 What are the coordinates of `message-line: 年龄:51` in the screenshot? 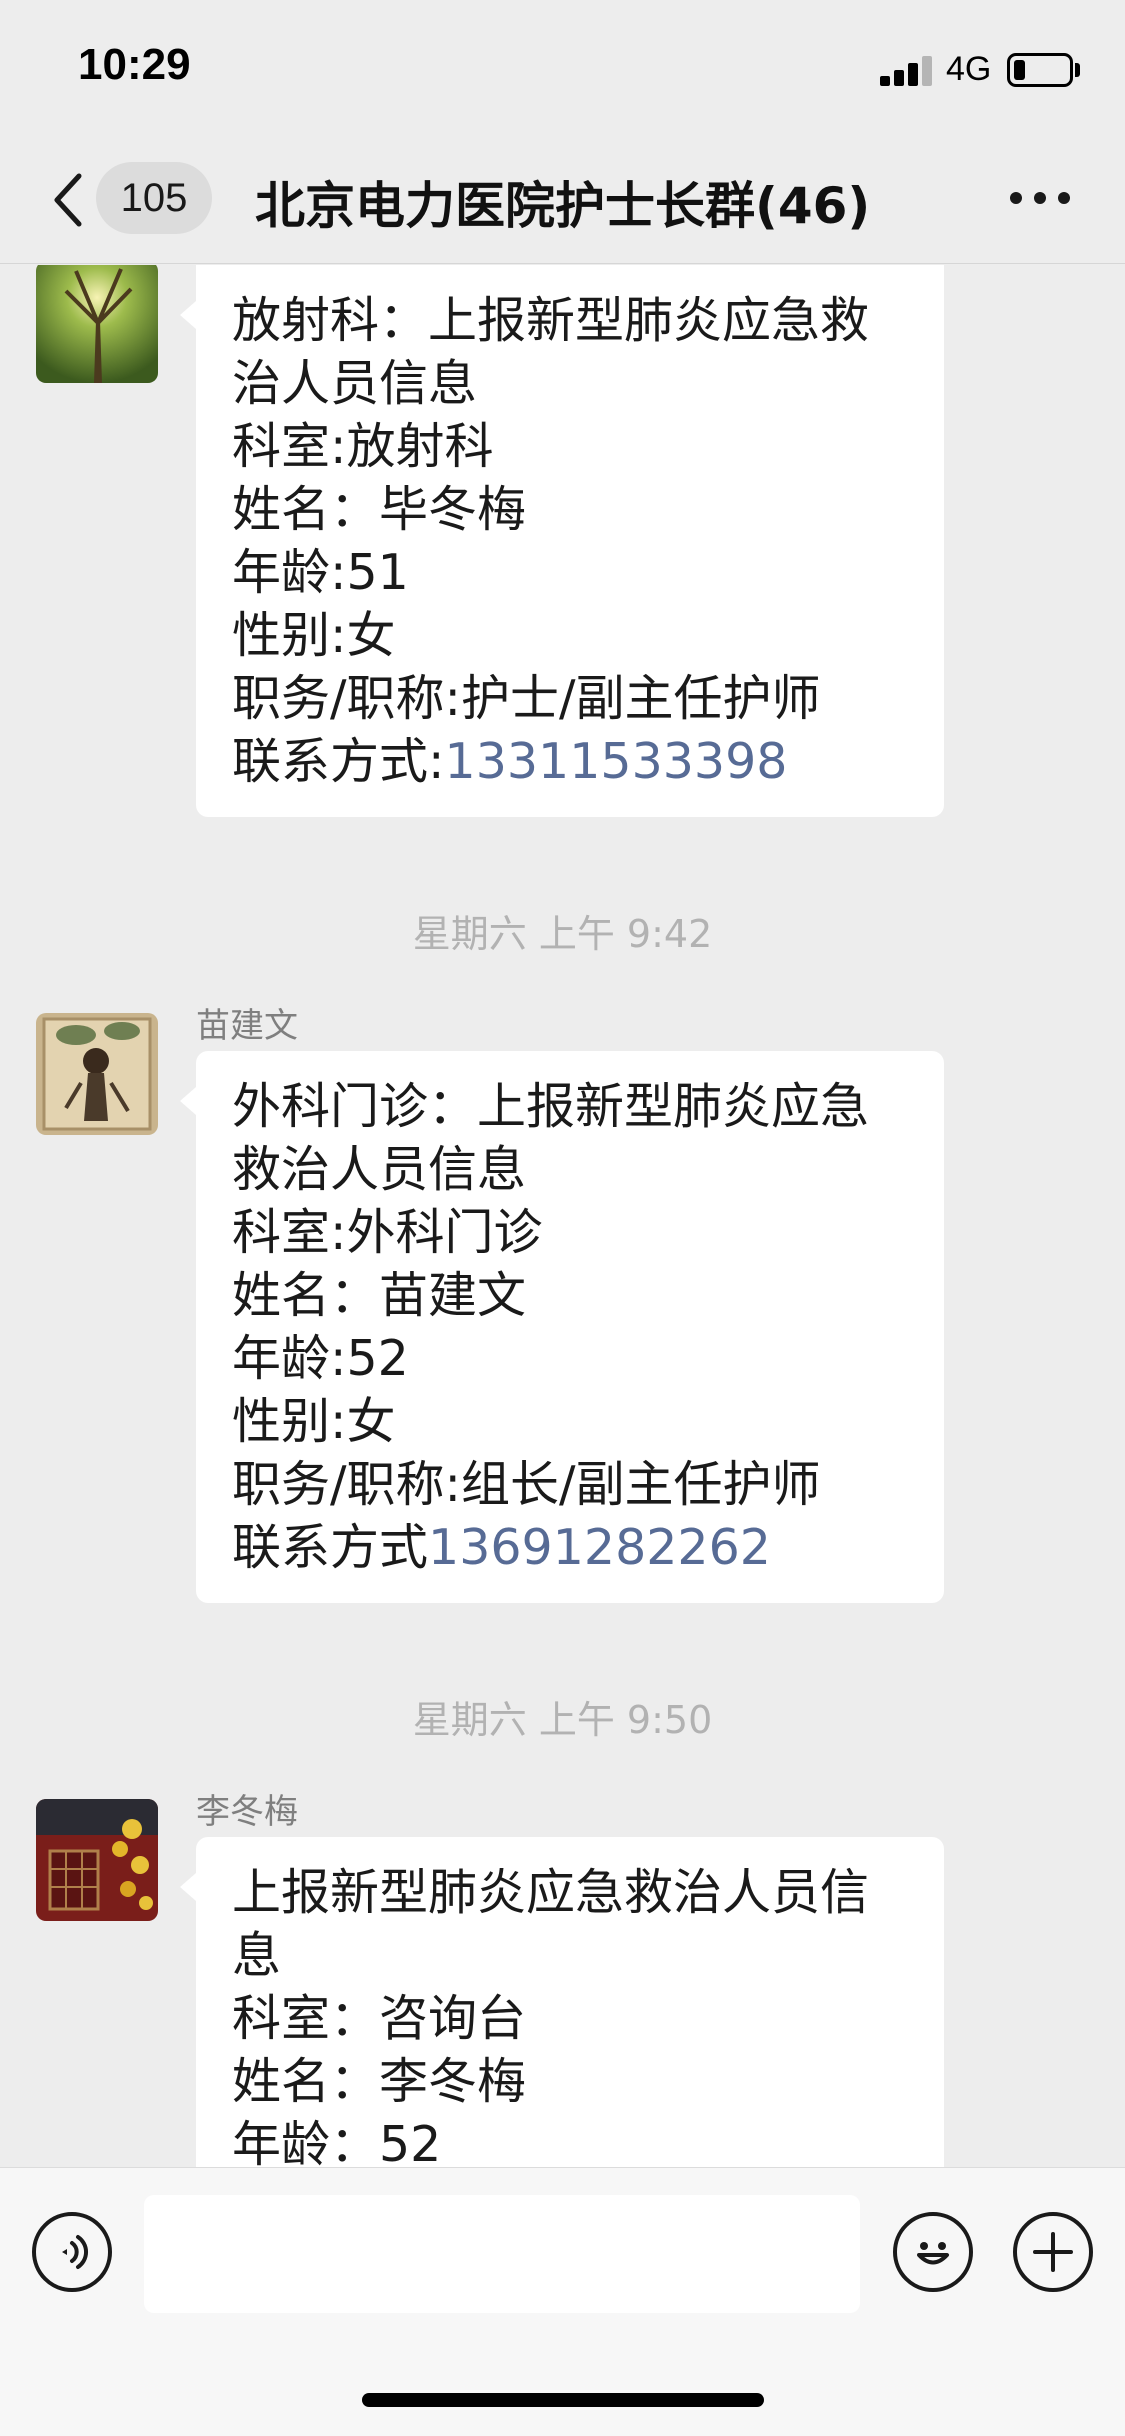 It's located at (320, 572).